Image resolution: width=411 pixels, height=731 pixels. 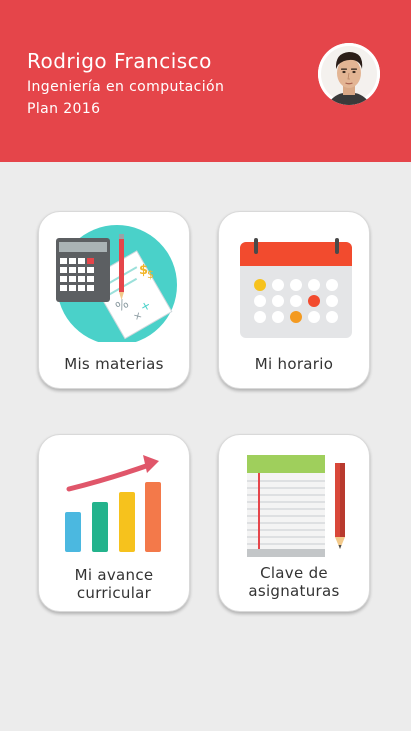 I want to click on avatar, so click(x=349, y=74).